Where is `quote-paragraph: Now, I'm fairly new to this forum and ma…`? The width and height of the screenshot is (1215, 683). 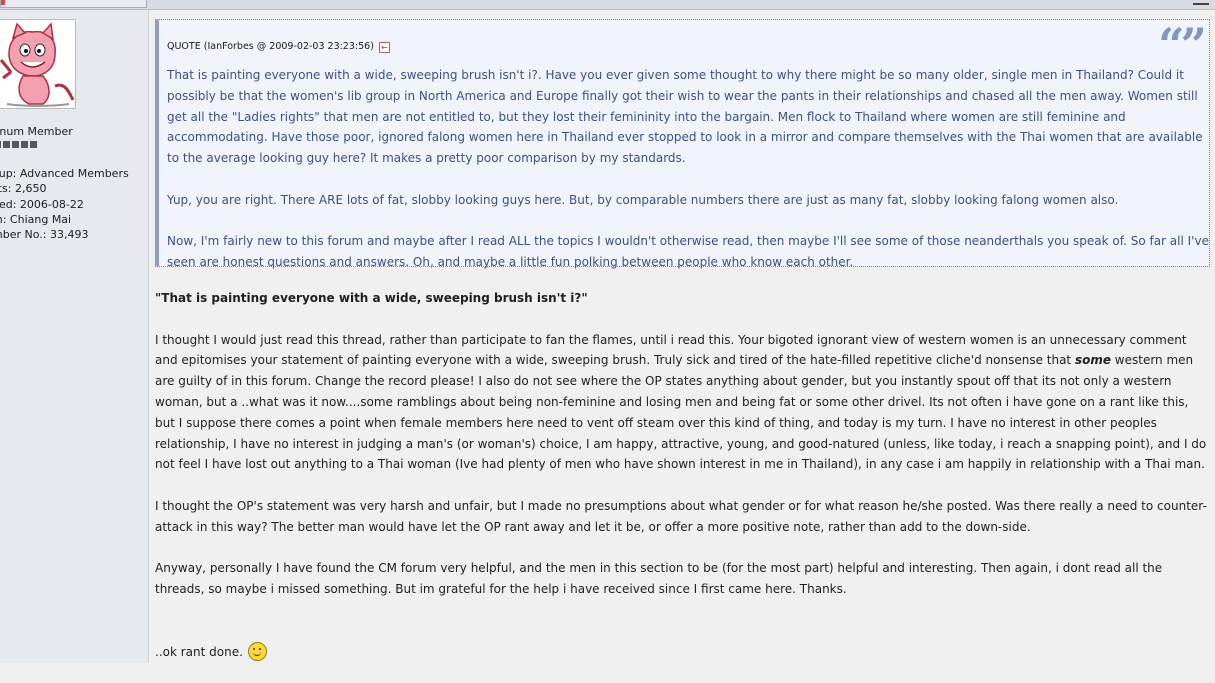
quote-paragraph: Now, I'm fairly new to this forum and ma… is located at coordinates (688, 252).